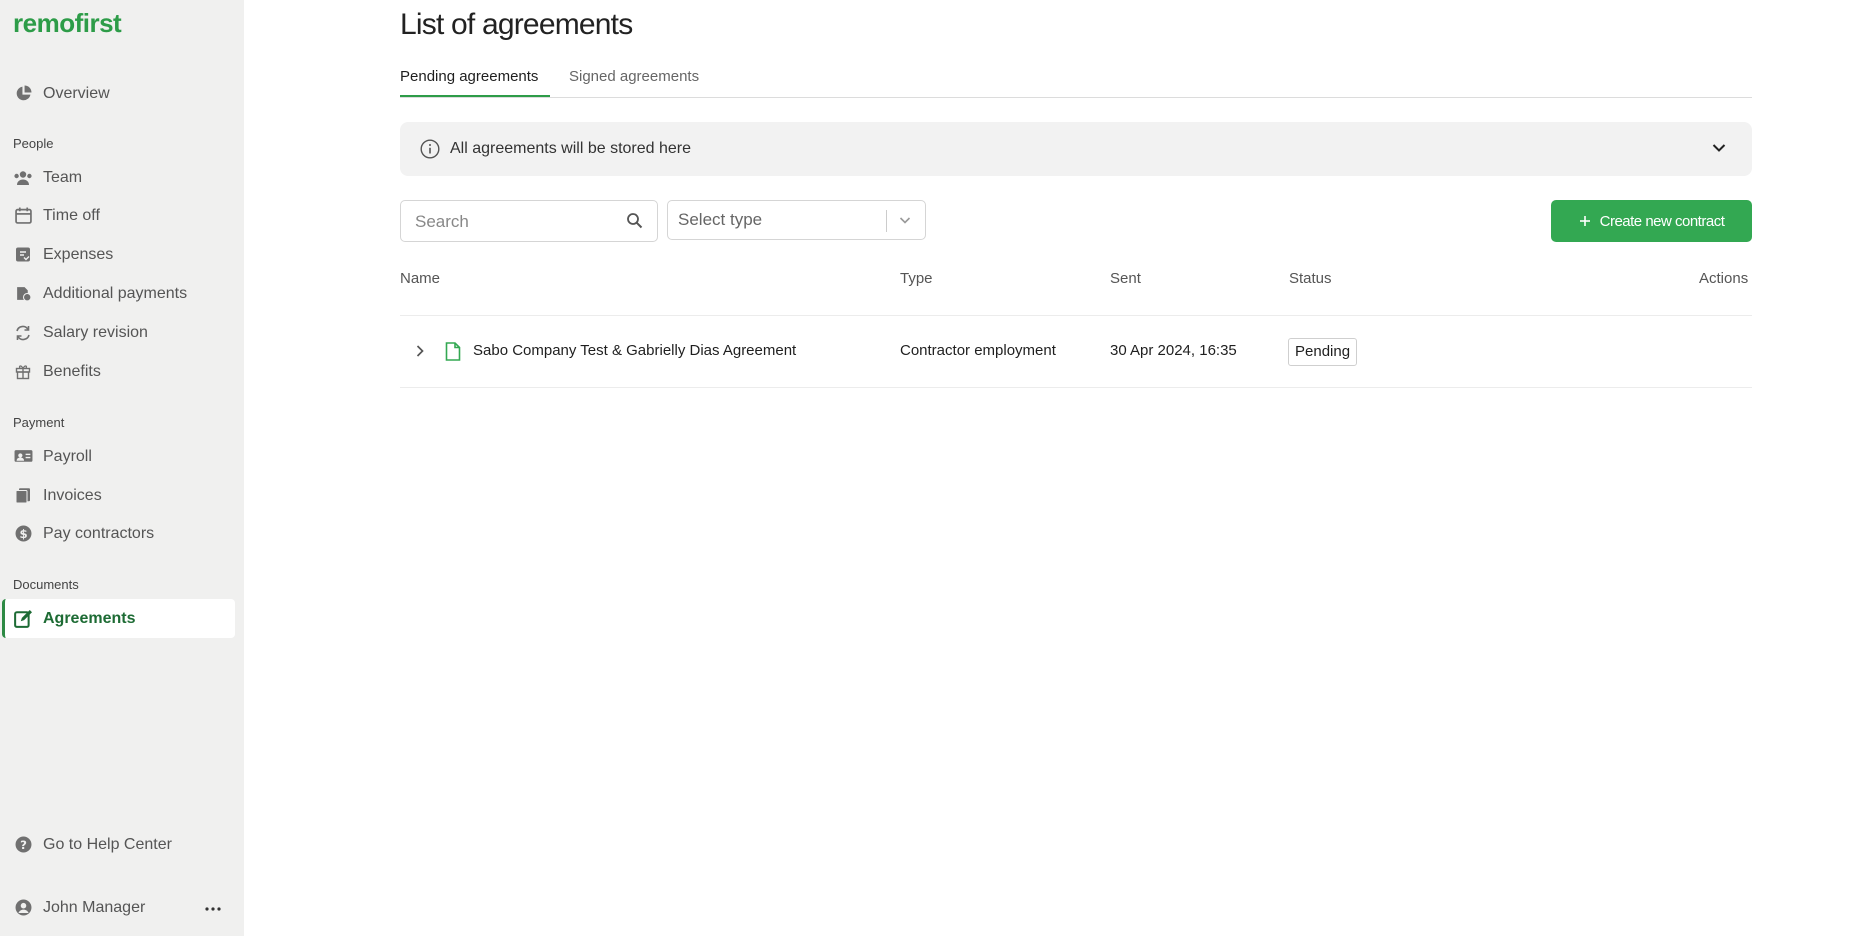 The image size is (1870, 936). What do you see at coordinates (1662, 221) in the screenshot?
I see `create-new-contract-label: Create new contract` at bounding box center [1662, 221].